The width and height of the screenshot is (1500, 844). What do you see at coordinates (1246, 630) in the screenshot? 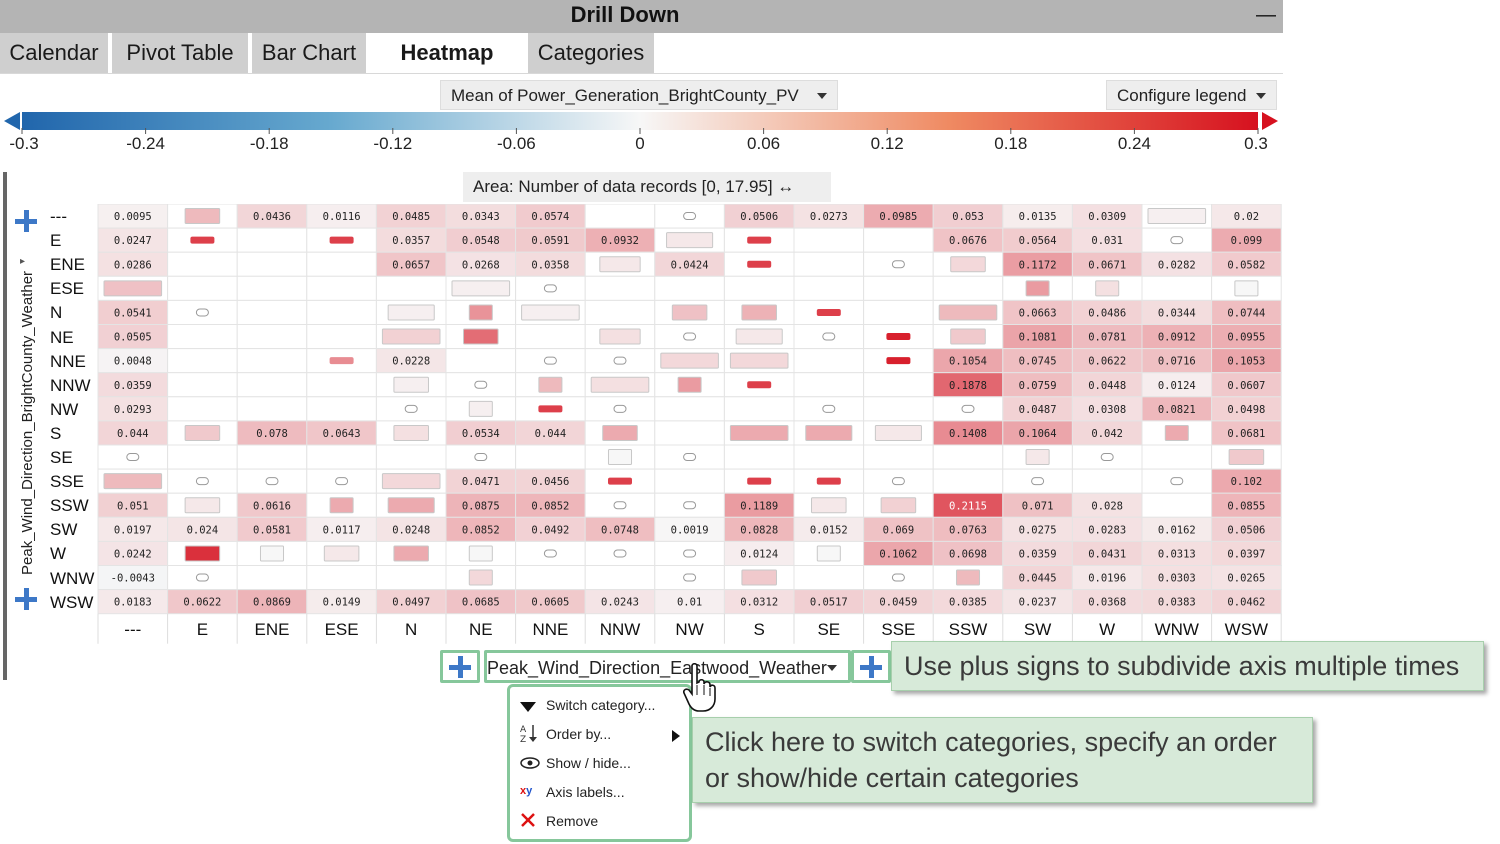
I see `x-axis-category-label: WSW` at bounding box center [1246, 630].